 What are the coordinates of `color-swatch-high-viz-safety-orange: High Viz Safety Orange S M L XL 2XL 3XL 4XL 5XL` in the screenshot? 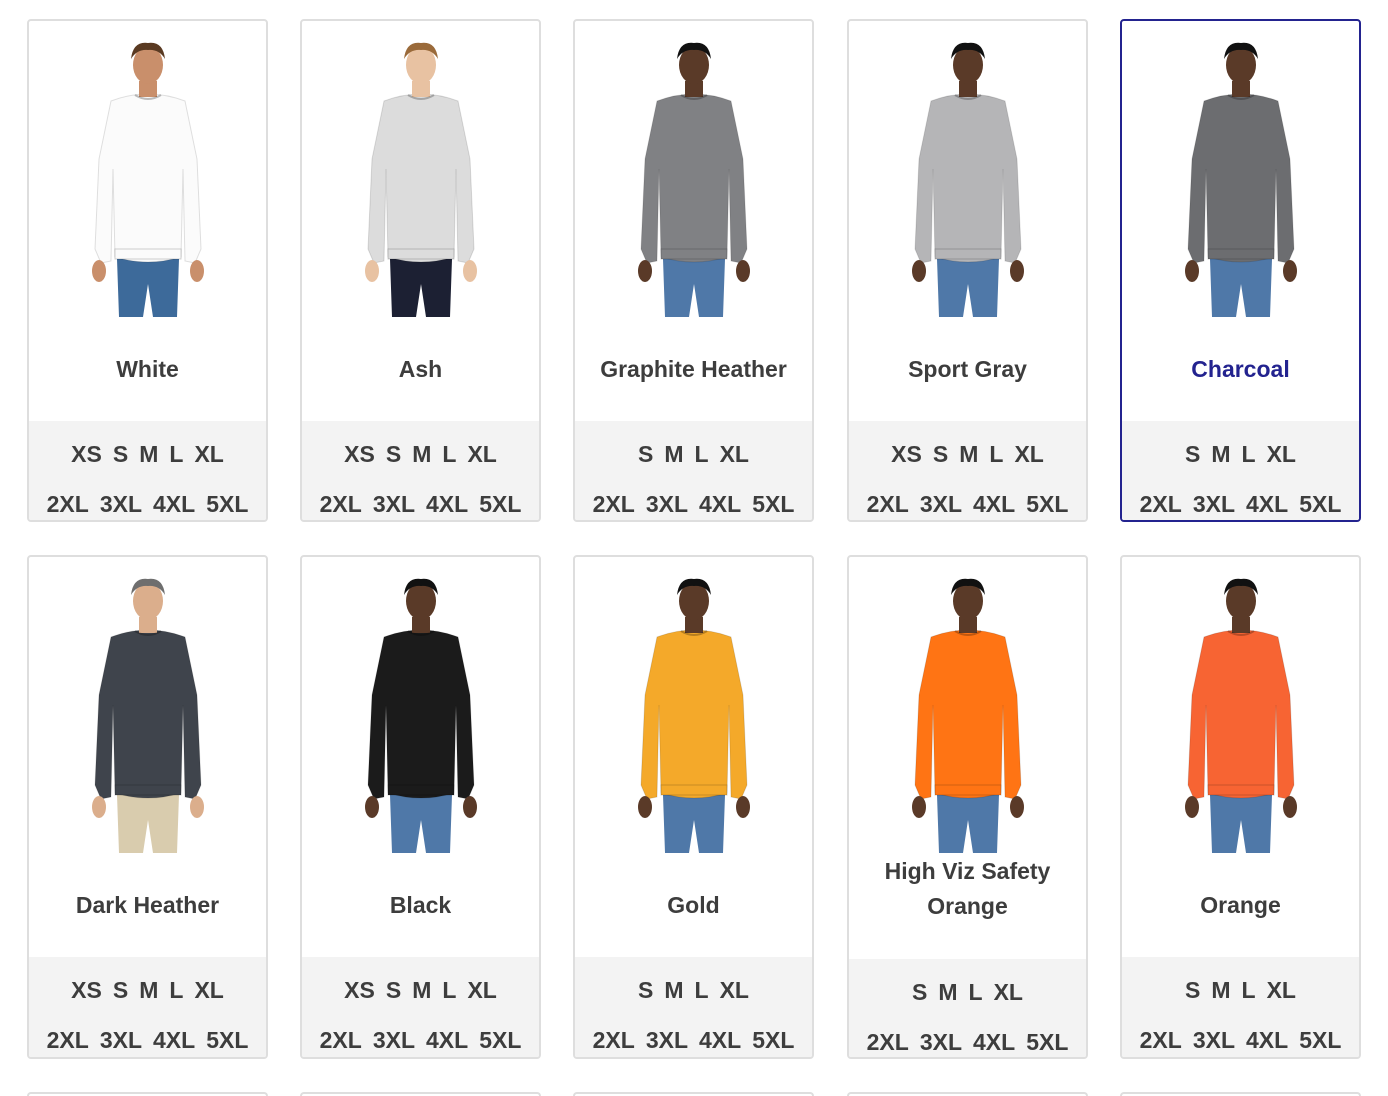 It's located at (967, 807).